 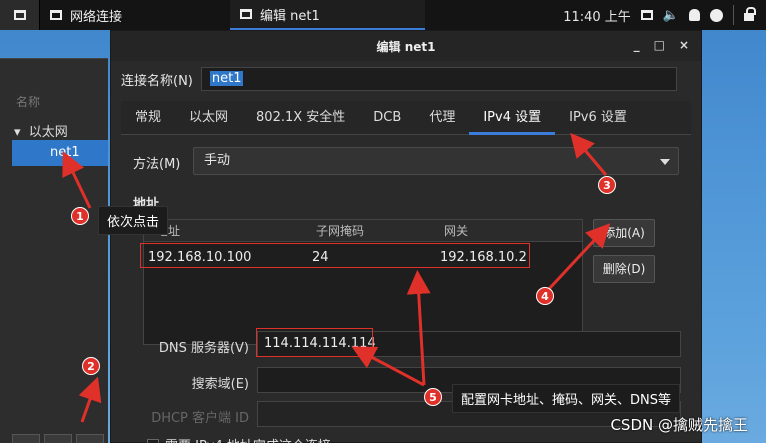 I want to click on require-ipv4-checkbox, so click(x=153, y=440).